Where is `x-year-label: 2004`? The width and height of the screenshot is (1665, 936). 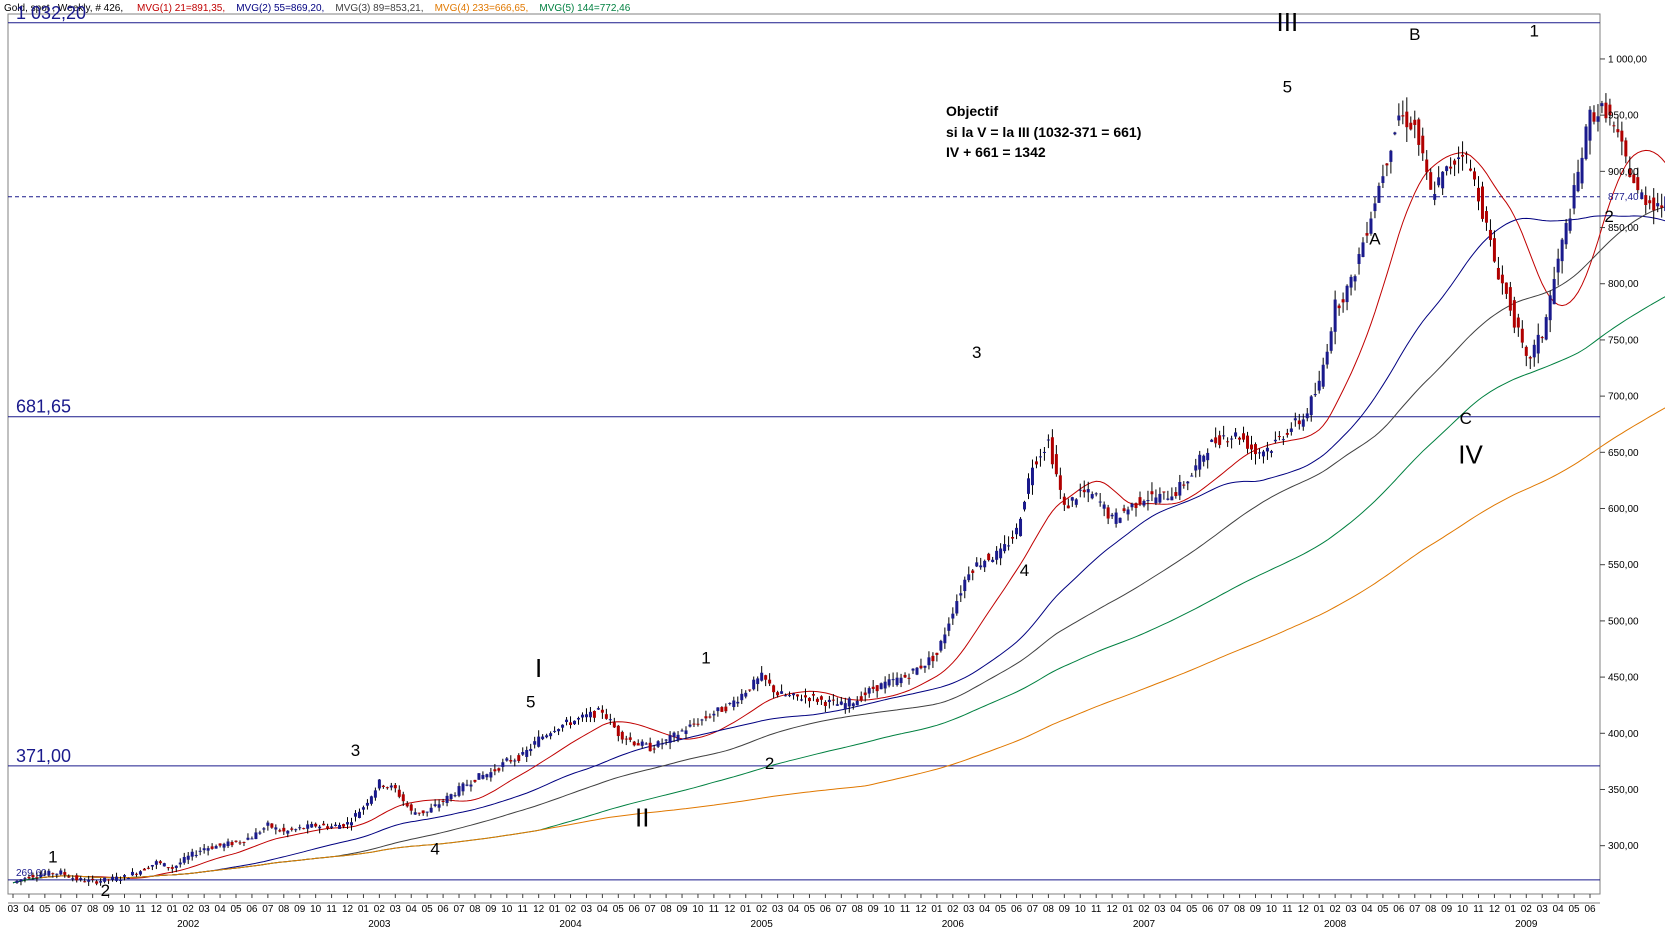 x-year-label: 2004 is located at coordinates (570, 924).